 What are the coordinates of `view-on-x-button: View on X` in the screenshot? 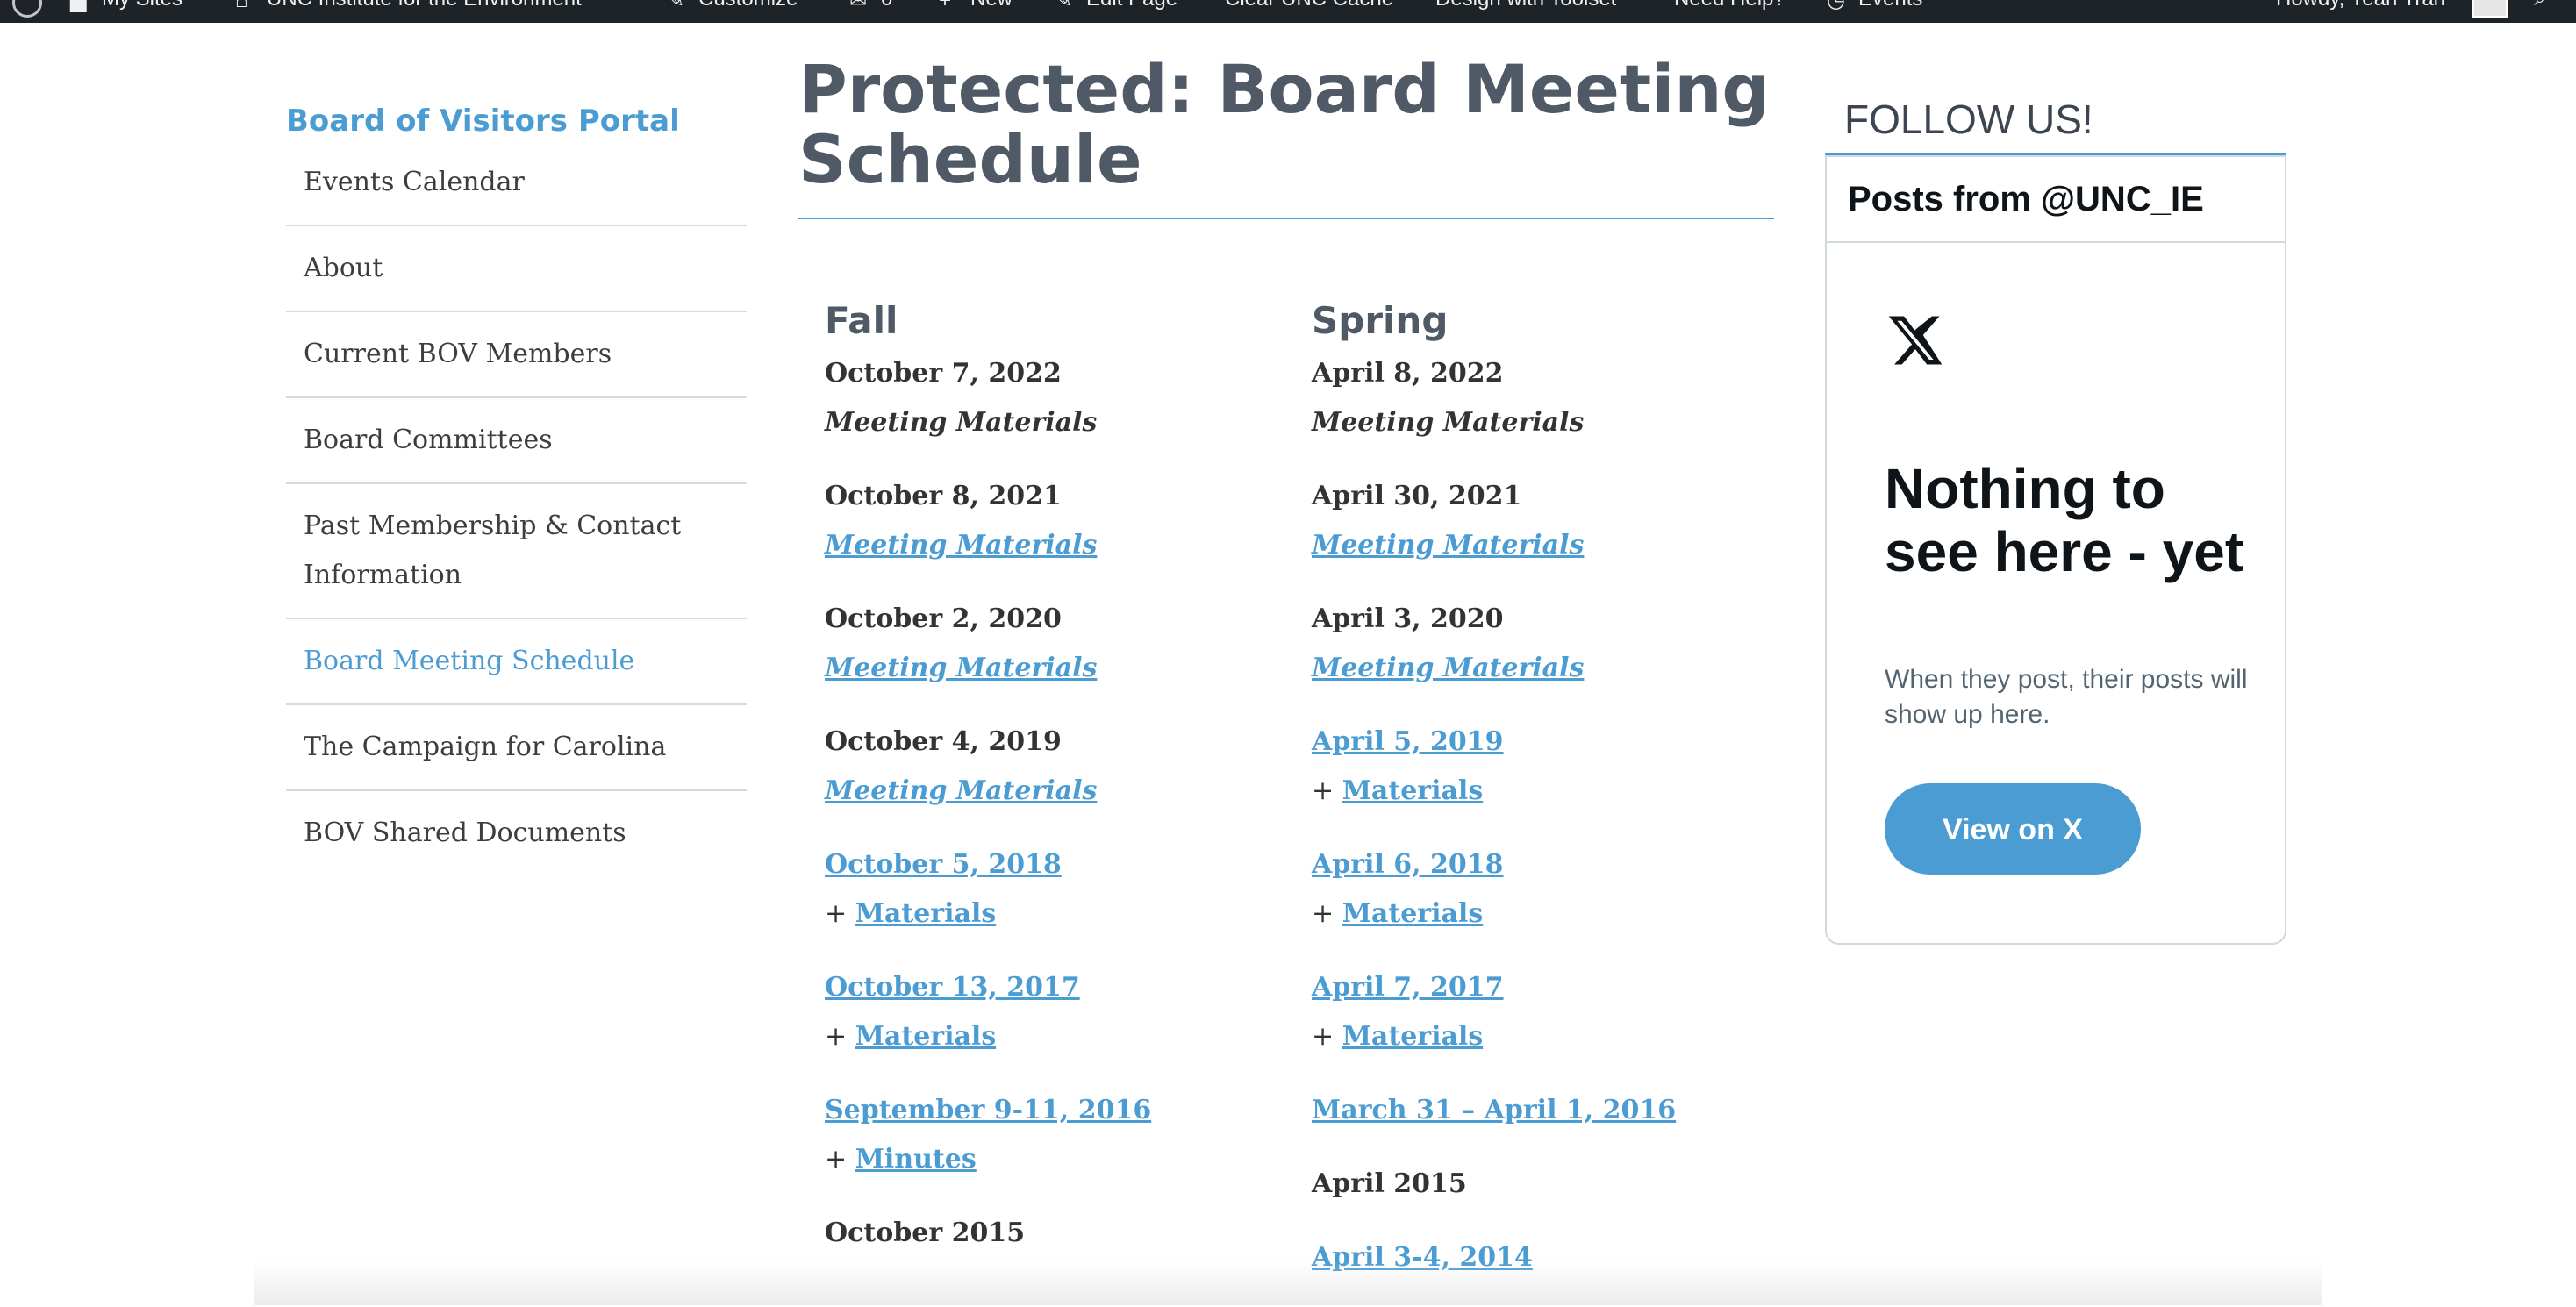 It's located at (2013, 829).